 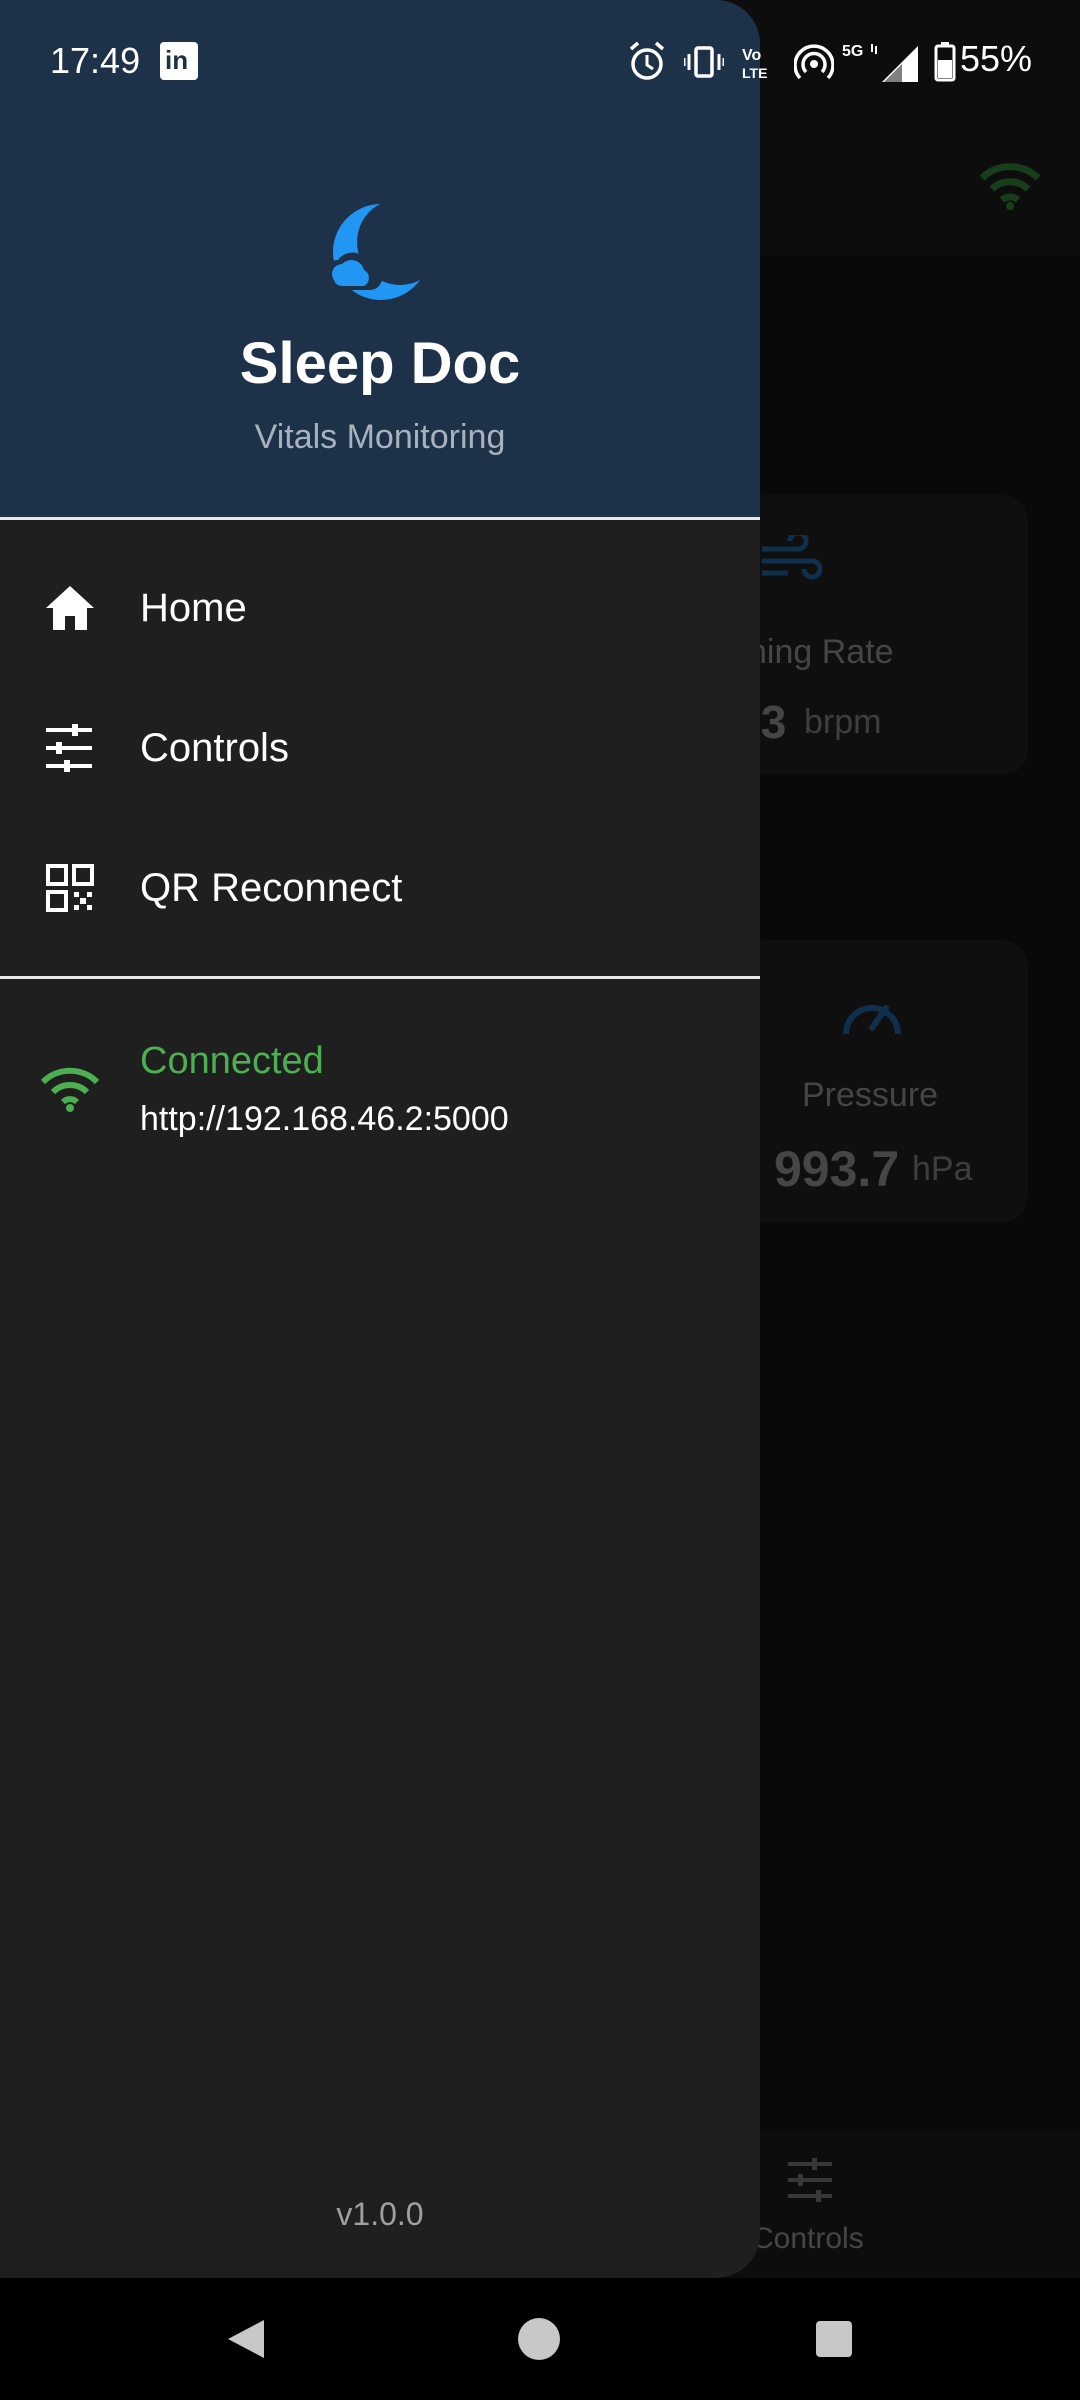 I want to click on system-navigation-bar, so click(x=540, y=2339).